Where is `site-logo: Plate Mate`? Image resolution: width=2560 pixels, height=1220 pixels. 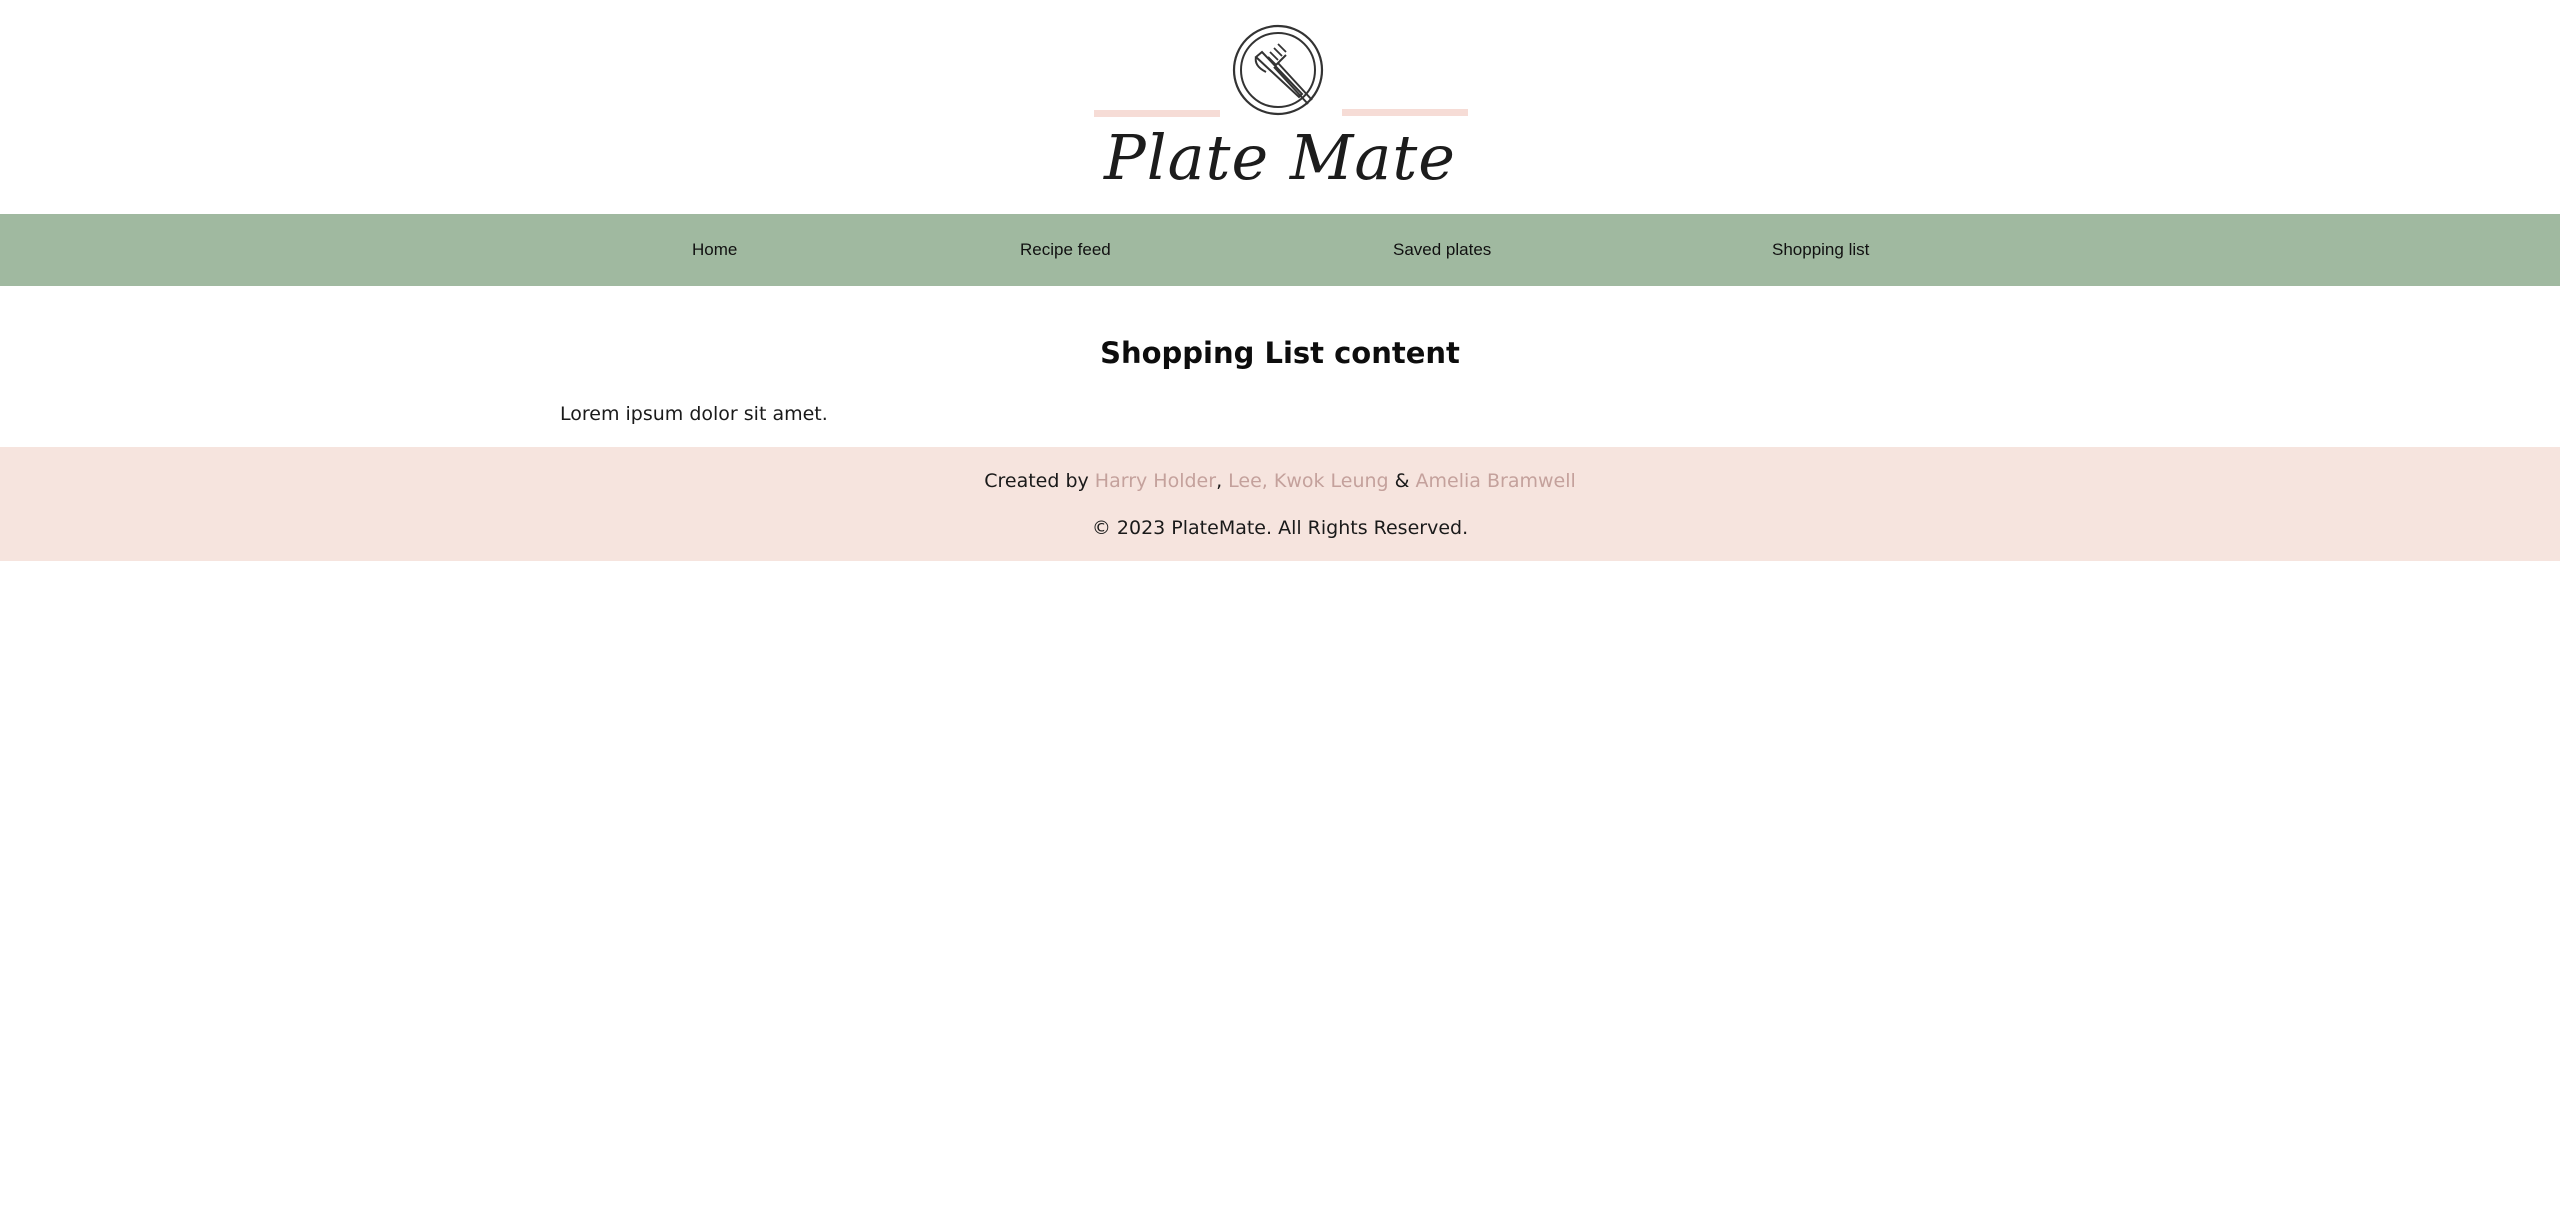
site-logo: Plate Mate is located at coordinates (1280, 112).